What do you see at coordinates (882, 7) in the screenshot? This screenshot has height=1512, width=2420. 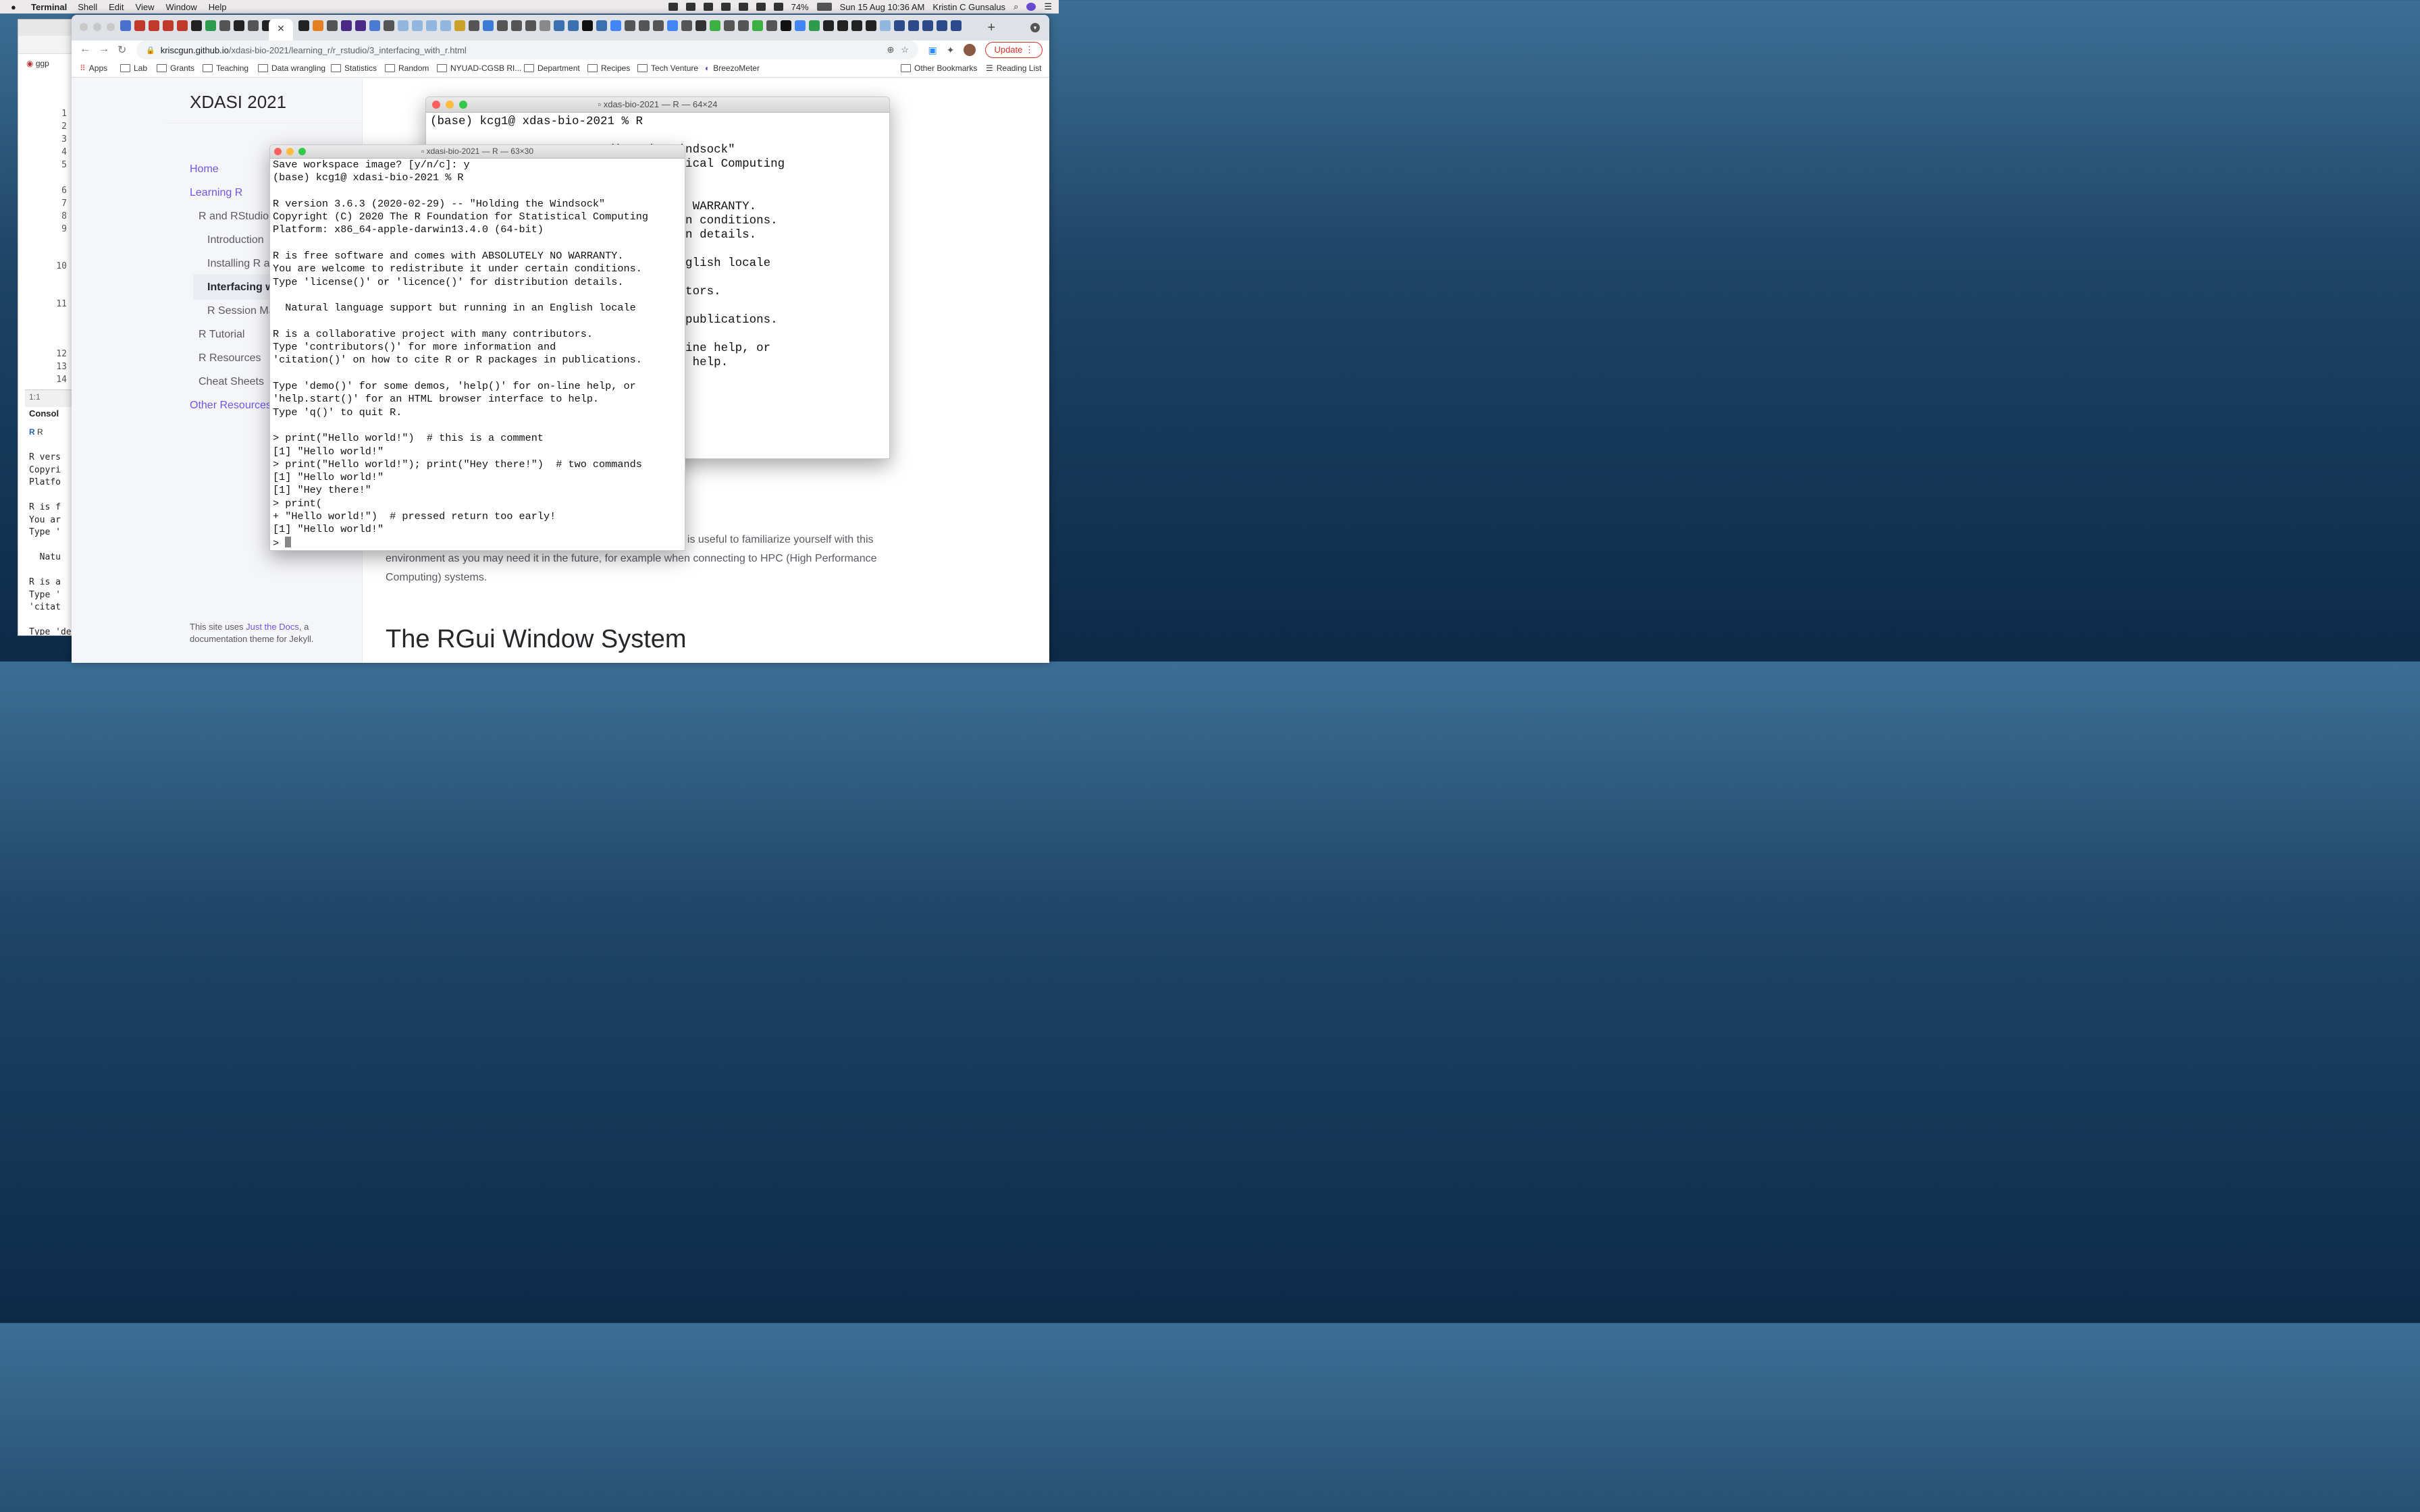 I see `datetime: Sun 15 Aug 10:36 AM` at bounding box center [882, 7].